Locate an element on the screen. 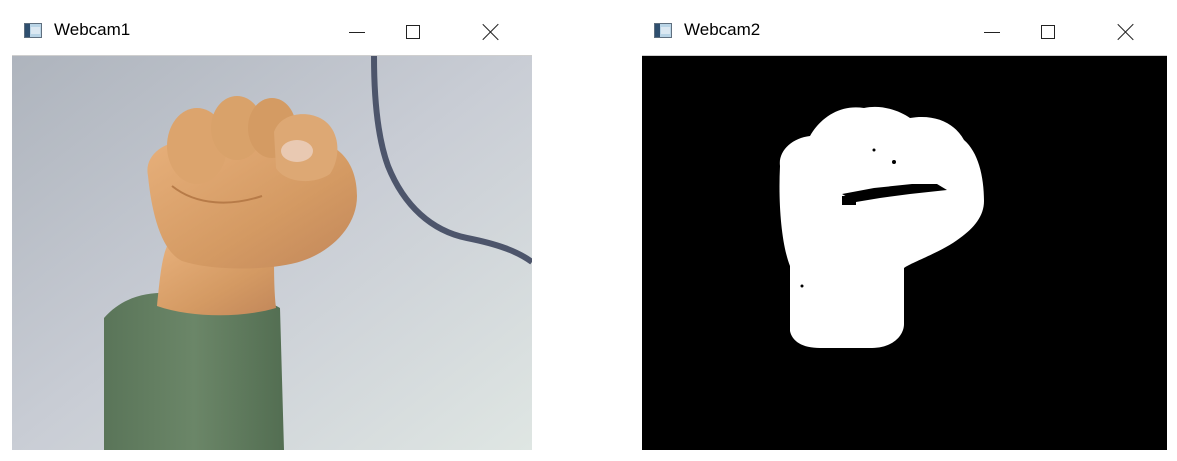  webcam1-titlebar: Webcam1 is located at coordinates (272, 33).